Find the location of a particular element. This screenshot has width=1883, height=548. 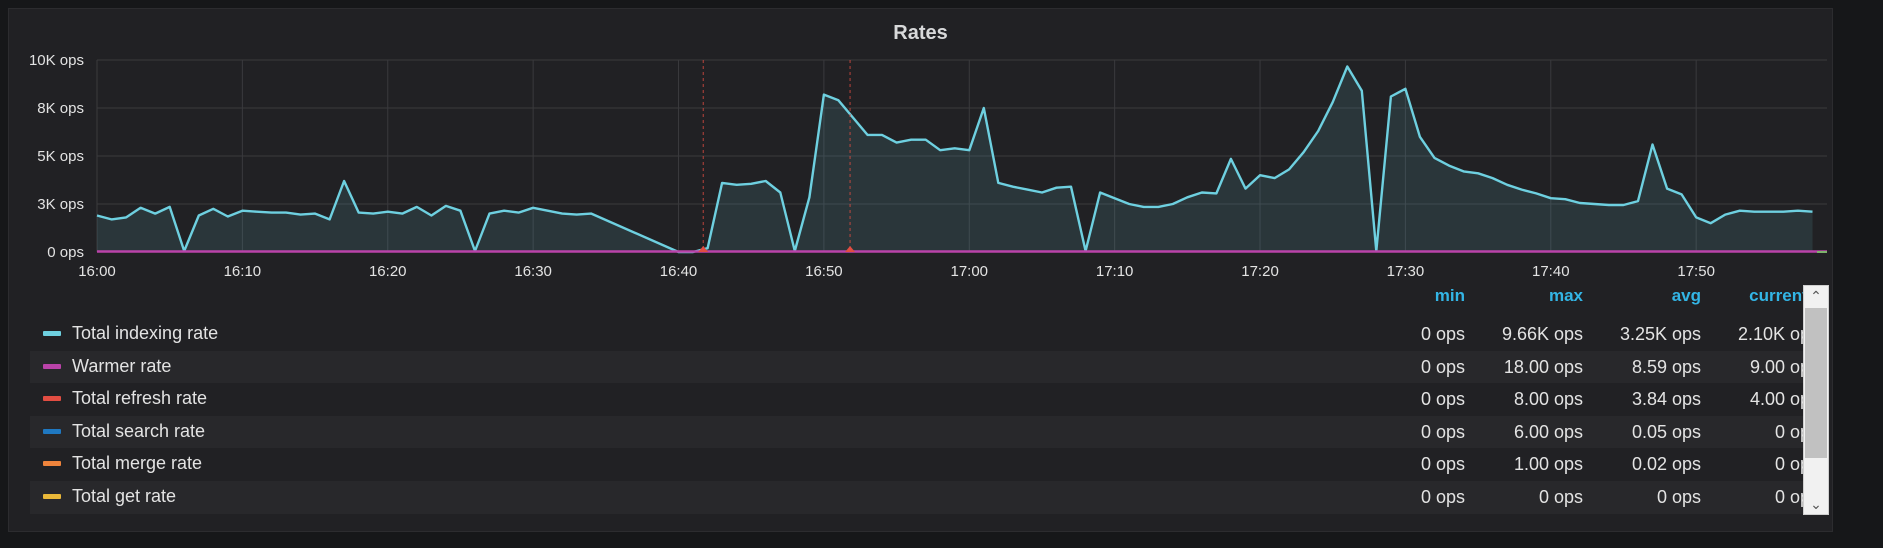

x-tick-label: 16:00 is located at coordinates (97, 271).